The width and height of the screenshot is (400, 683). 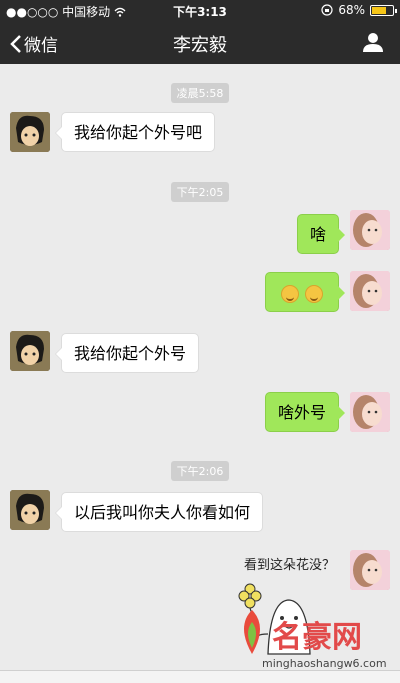 I want to click on message-bubble: 我给你起个外号吧, so click(x=135, y=132).